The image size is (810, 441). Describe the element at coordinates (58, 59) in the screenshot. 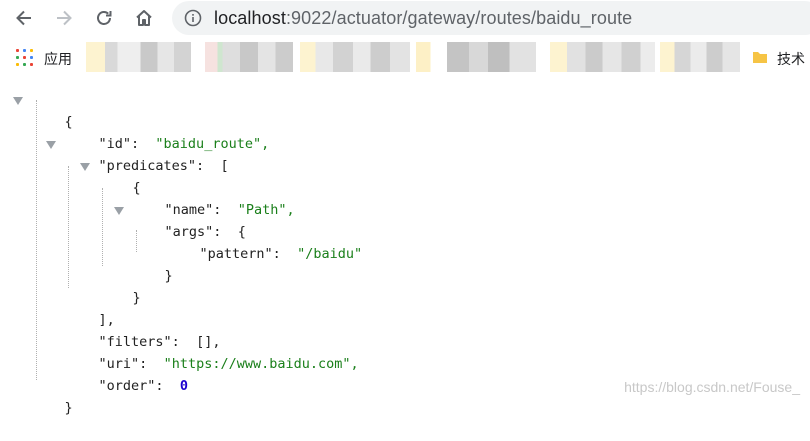

I see `apps-bookmark-label: 应用` at that location.